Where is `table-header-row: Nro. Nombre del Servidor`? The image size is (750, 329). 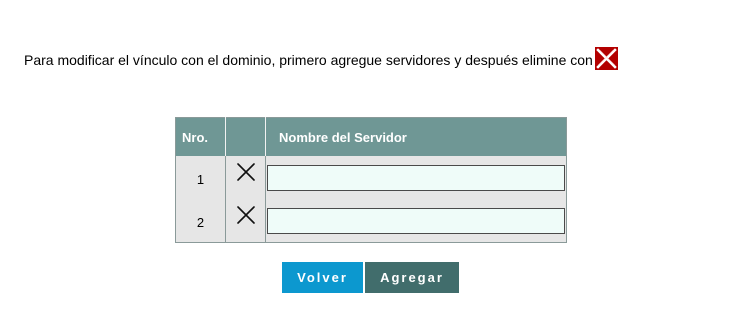
table-header-row: Nro. Nombre del Servidor is located at coordinates (371, 136).